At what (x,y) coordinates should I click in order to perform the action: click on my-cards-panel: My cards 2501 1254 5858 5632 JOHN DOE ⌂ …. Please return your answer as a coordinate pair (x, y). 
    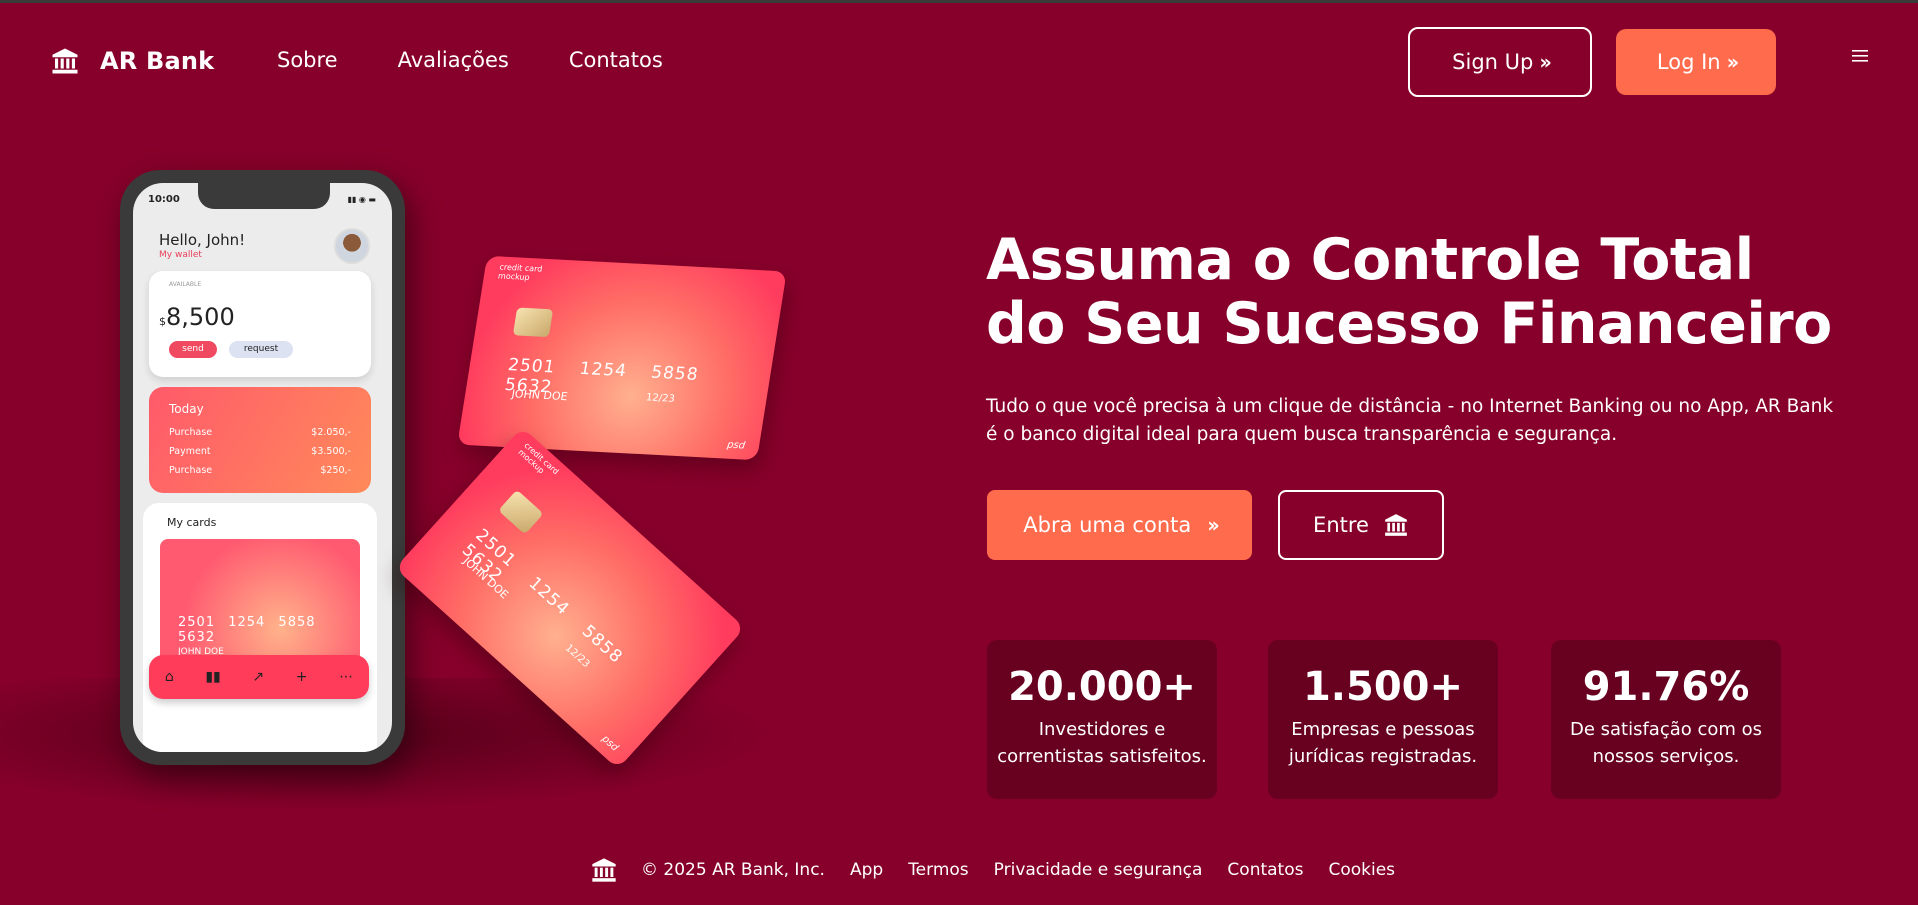
    Looking at the image, I should click on (260, 627).